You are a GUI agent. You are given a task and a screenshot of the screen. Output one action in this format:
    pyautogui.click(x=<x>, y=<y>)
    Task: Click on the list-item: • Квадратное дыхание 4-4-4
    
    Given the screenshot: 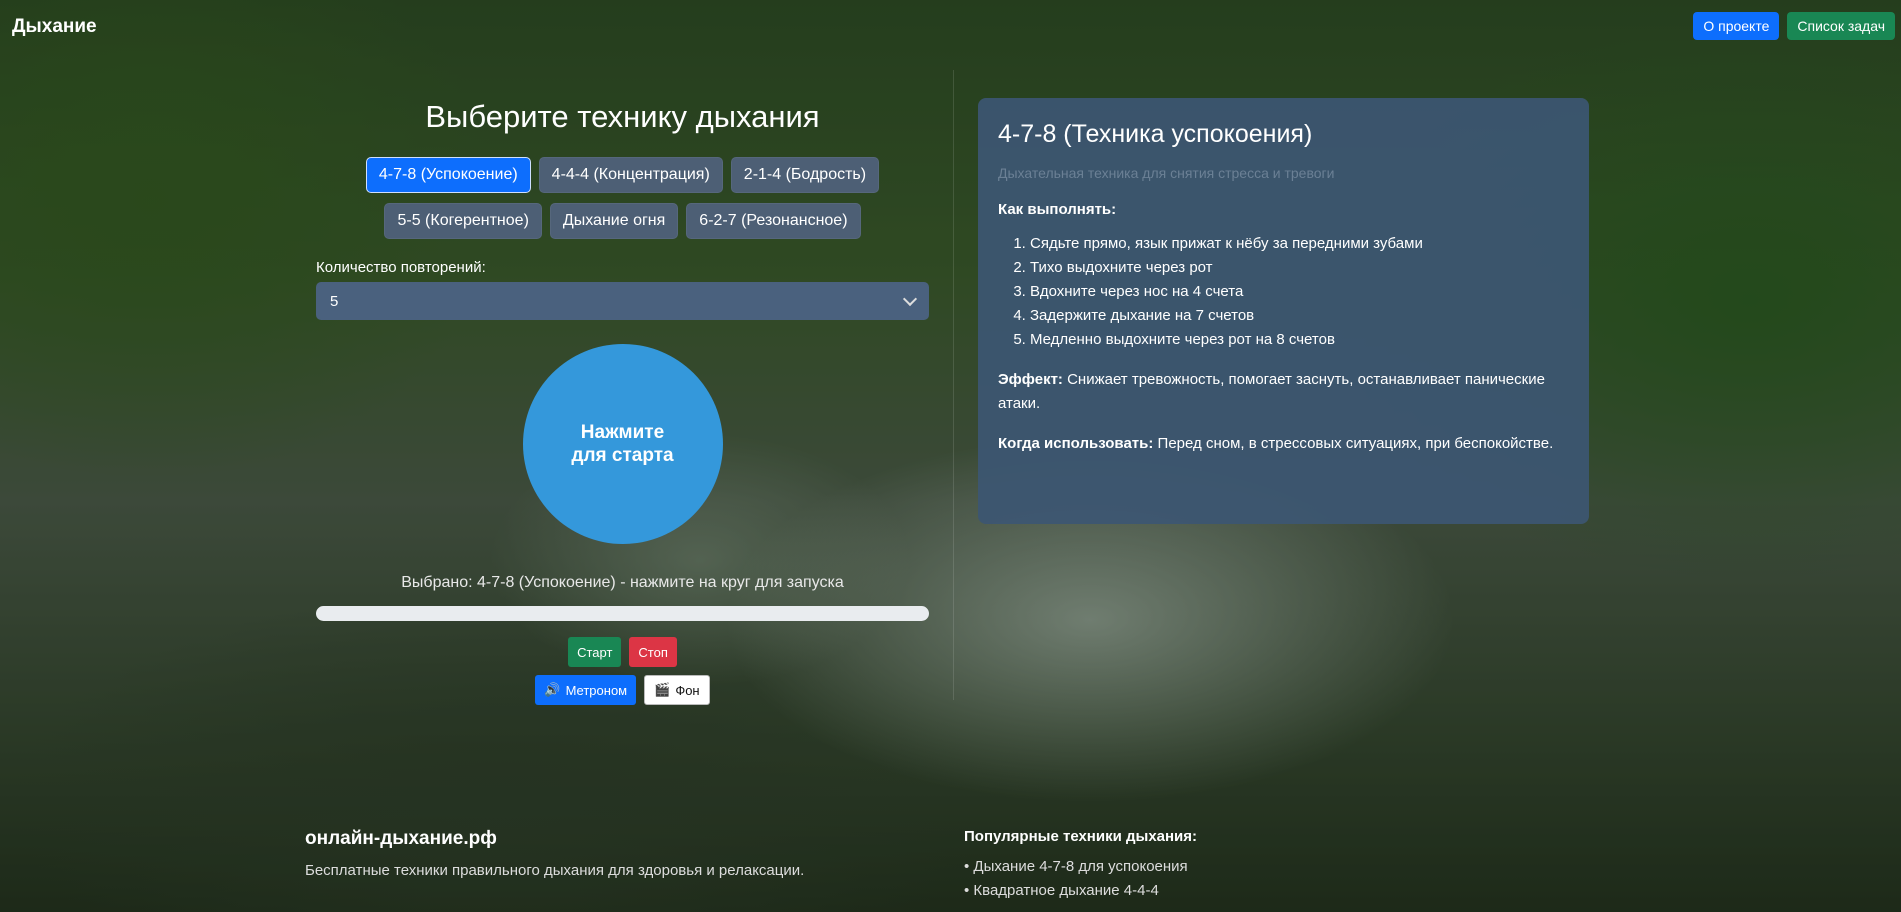 What is the action you would take?
    pyautogui.click(x=1080, y=891)
    